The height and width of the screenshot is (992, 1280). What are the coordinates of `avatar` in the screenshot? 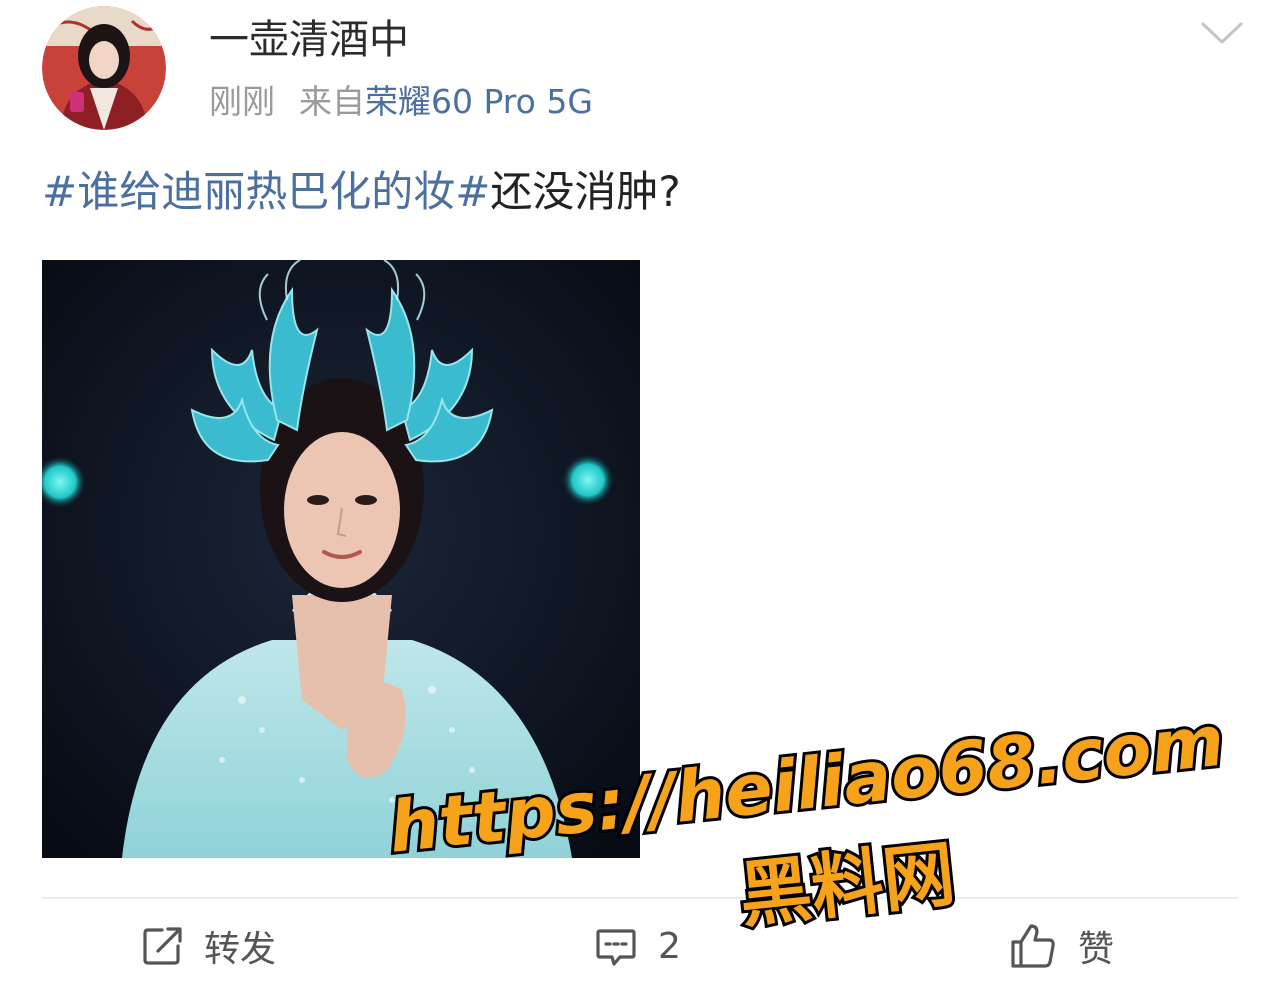 It's located at (104, 68).